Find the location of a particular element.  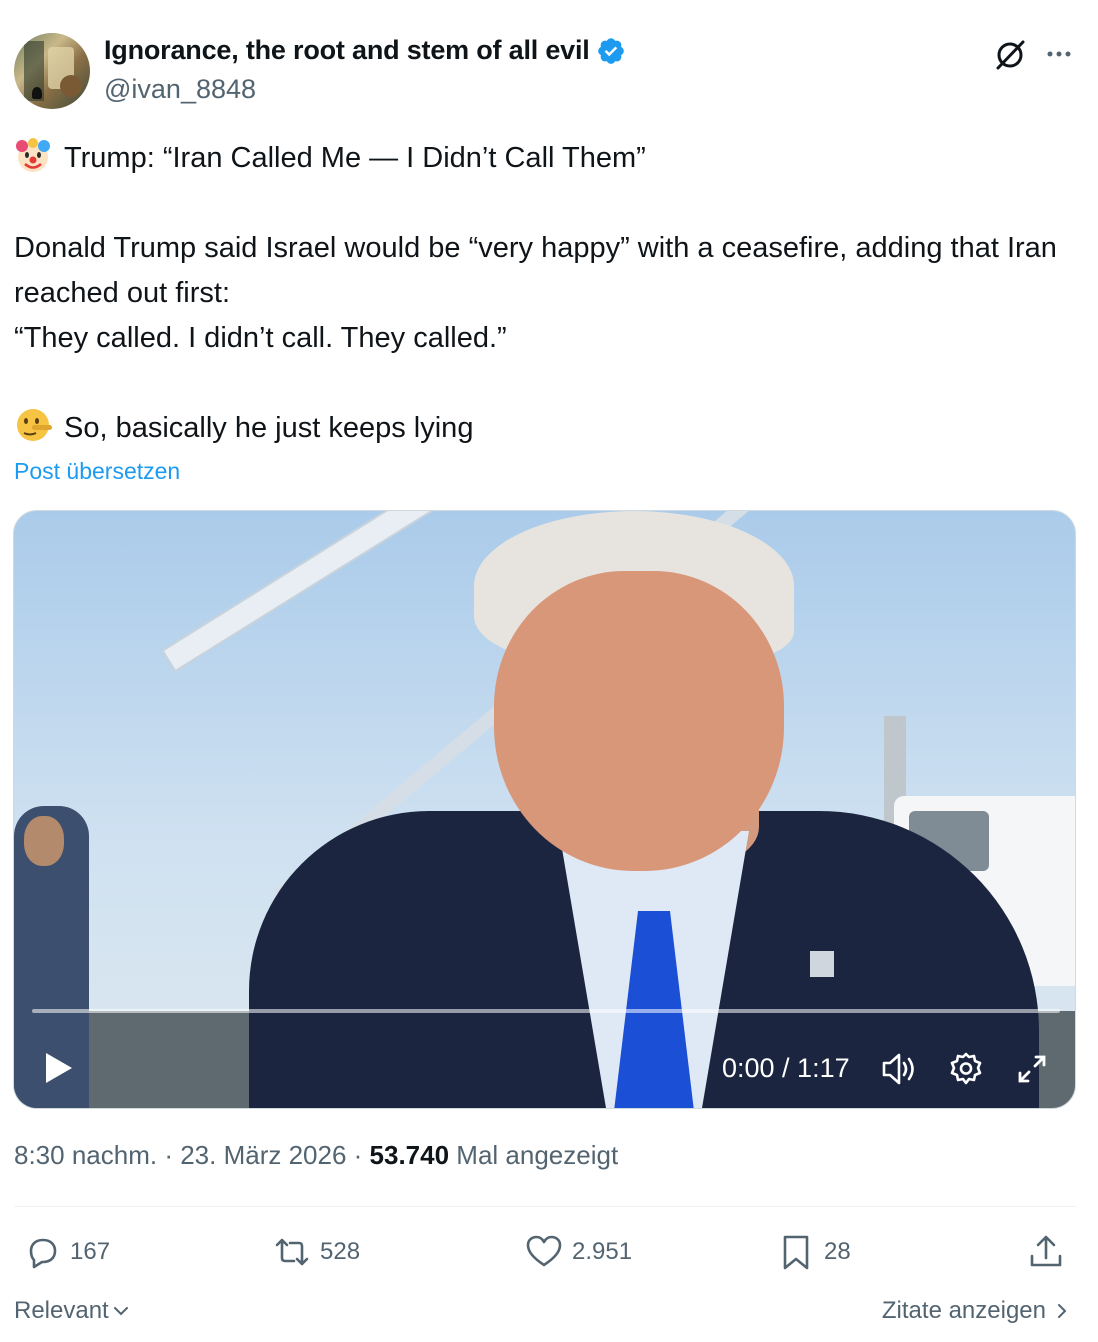

clown-face-icon is located at coordinates (33, 155).